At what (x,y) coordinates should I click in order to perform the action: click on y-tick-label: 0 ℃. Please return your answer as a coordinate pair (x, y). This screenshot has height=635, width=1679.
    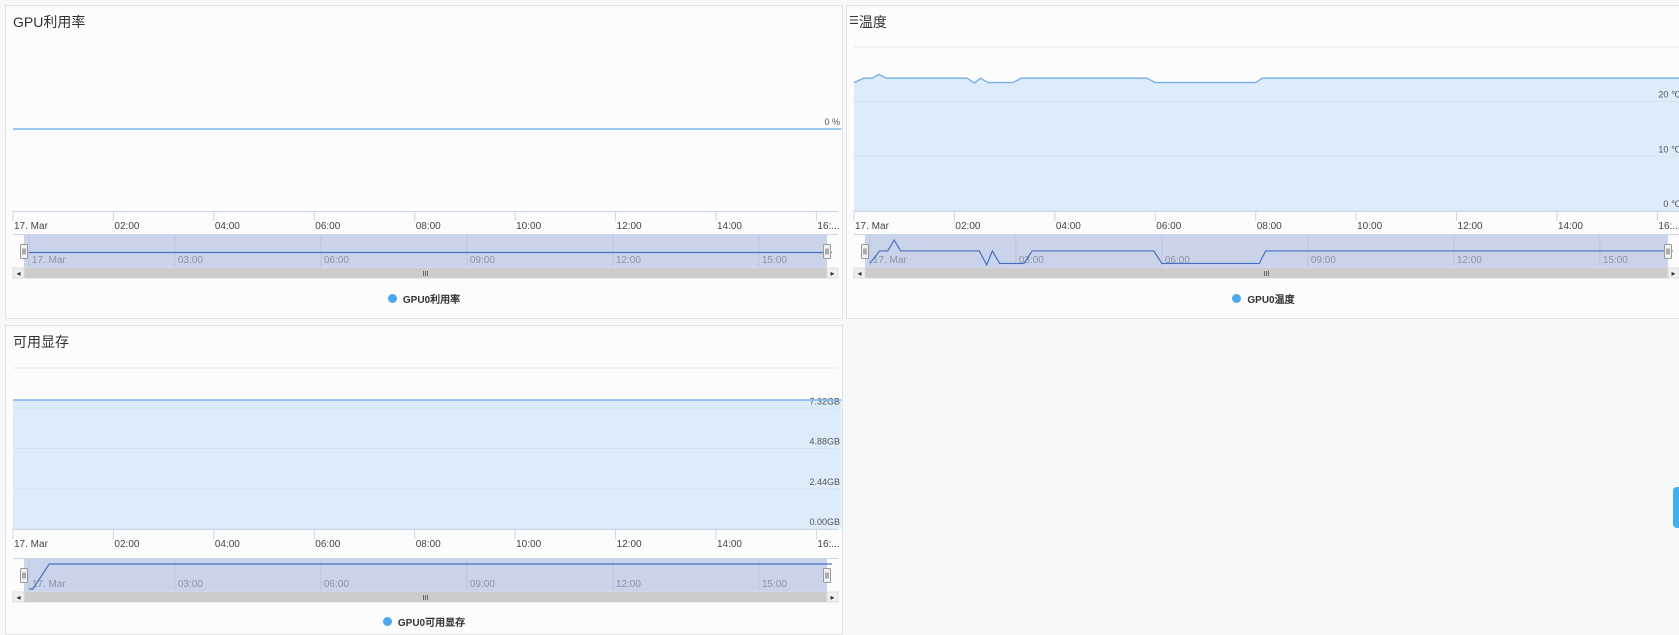
    Looking at the image, I should click on (1671, 204).